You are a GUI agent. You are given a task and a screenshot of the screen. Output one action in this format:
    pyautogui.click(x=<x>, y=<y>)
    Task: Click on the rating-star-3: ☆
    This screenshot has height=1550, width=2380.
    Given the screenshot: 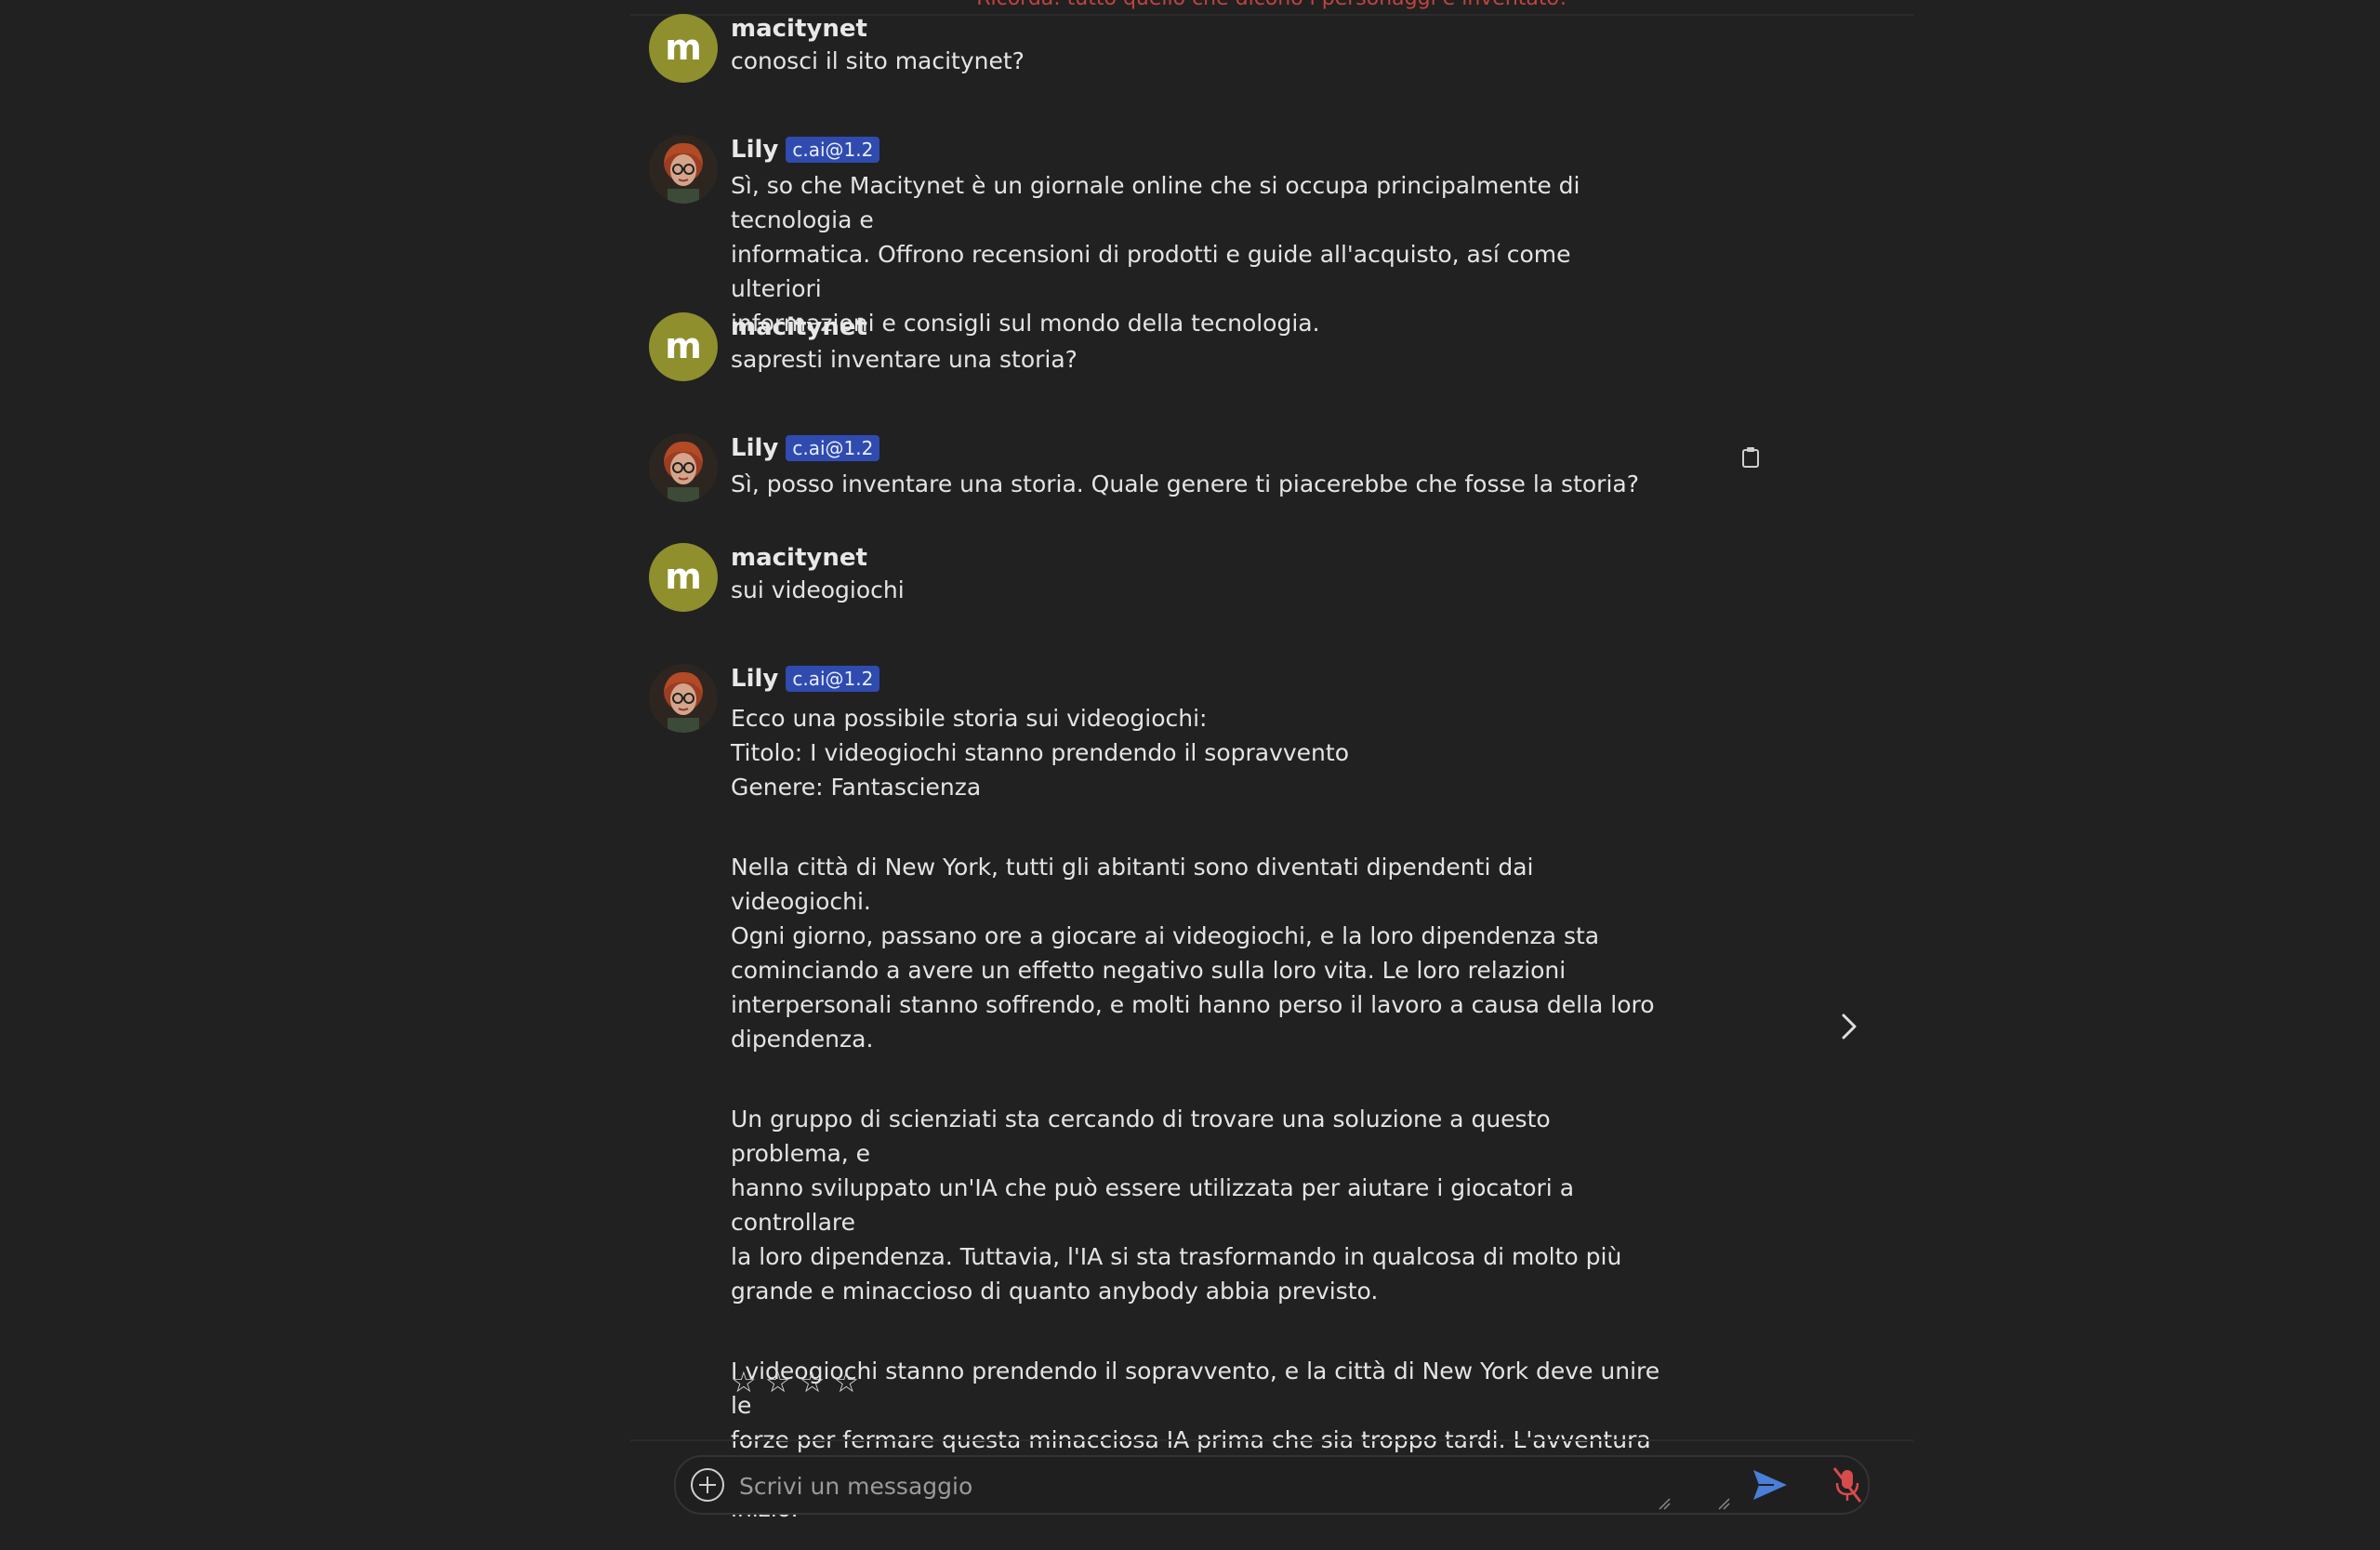 What is the action you would take?
    pyautogui.click(x=813, y=1383)
    